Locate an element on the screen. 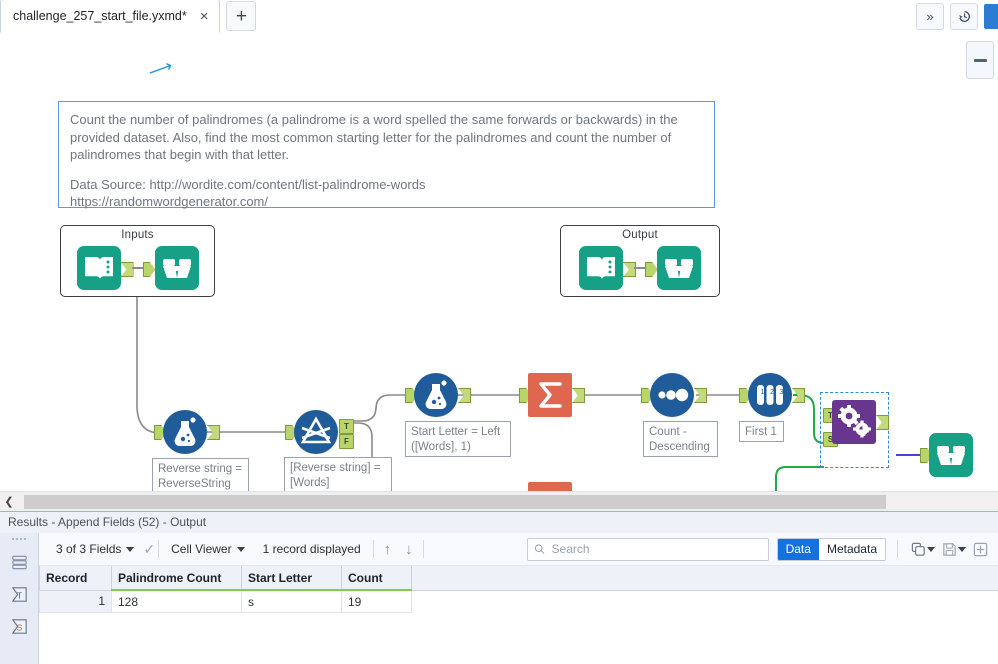 The height and width of the screenshot is (664, 998). column-header-count: Count is located at coordinates (376, 578).